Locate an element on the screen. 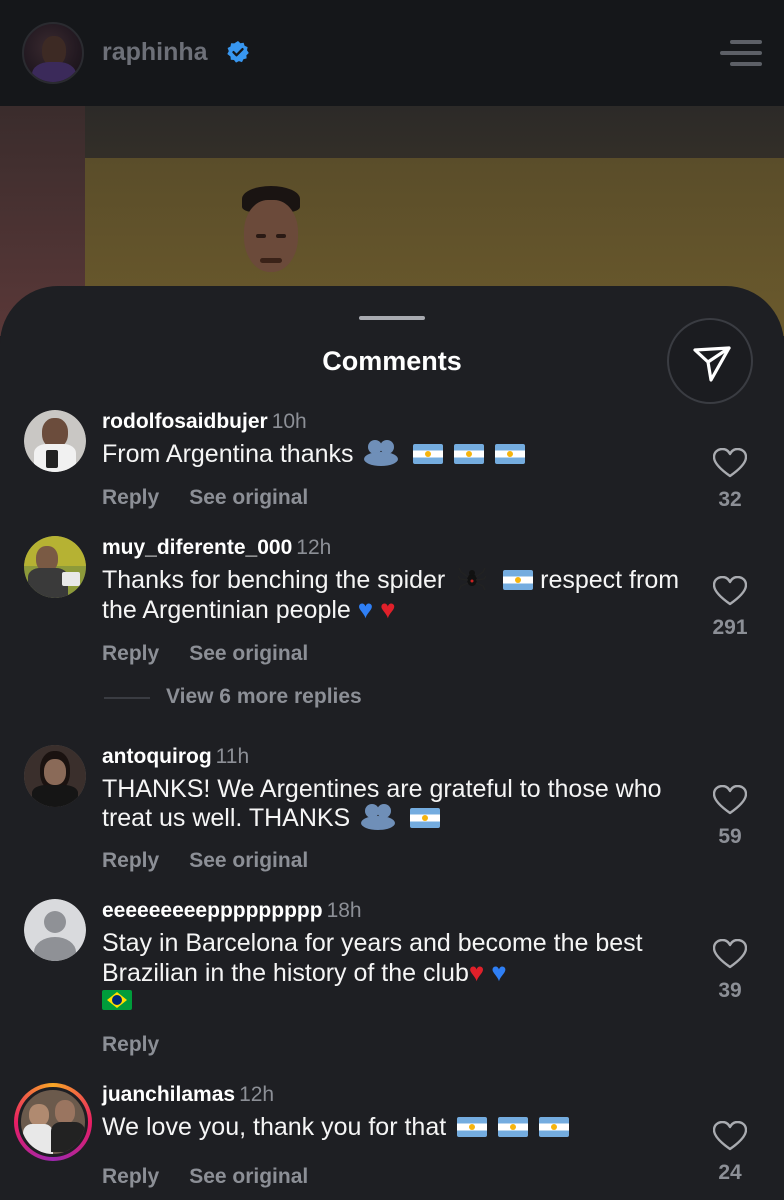 This screenshot has height=1200, width=784. replies-divider is located at coordinates (127, 698).